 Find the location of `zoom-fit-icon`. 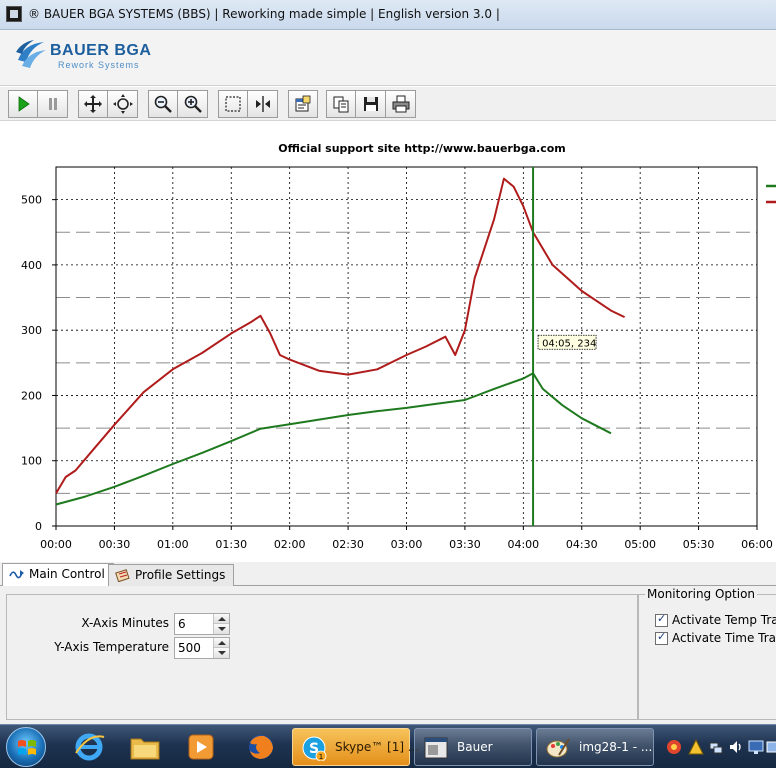

zoom-fit-icon is located at coordinates (122, 104).